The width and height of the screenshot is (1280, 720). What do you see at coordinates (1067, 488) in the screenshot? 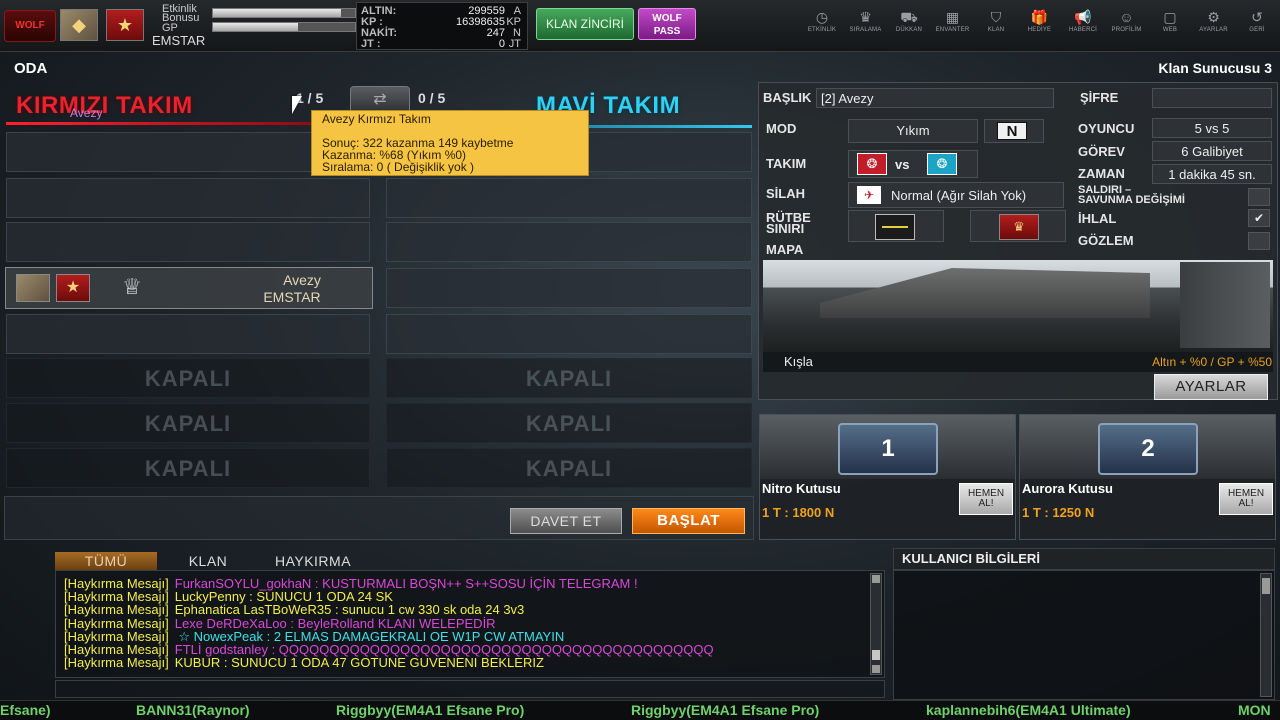
I see `box-name: Aurora Kutusu` at bounding box center [1067, 488].